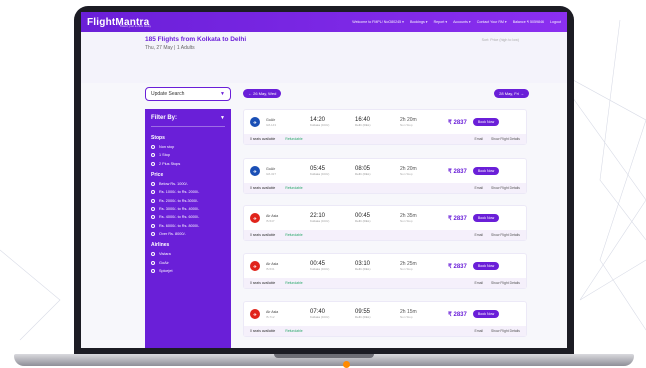 This screenshot has height=368, width=646. What do you see at coordinates (417, 171) in the screenshot?
I see `duration: 2h 20m Non Stop` at bounding box center [417, 171].